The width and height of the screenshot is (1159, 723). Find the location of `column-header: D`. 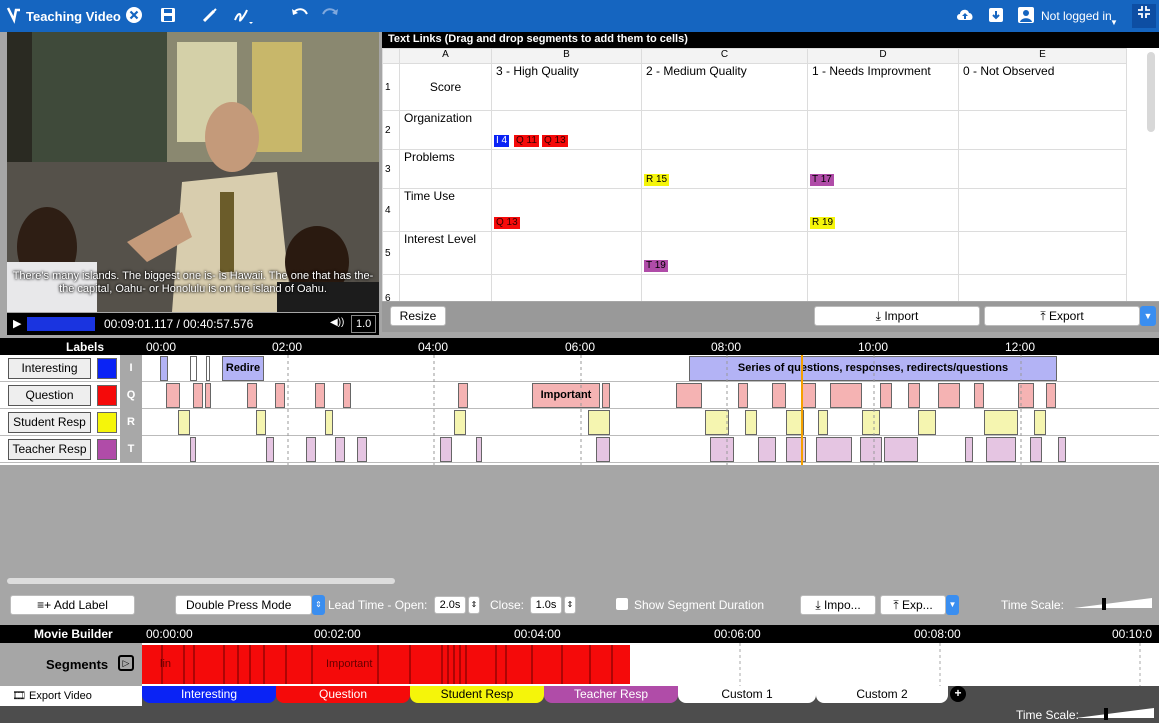

column-header: D is located at coordinates (883, 56).